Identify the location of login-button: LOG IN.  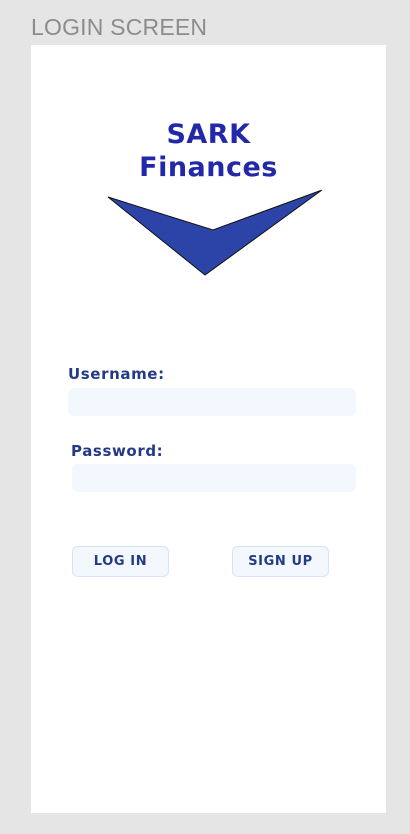
(120, 561).